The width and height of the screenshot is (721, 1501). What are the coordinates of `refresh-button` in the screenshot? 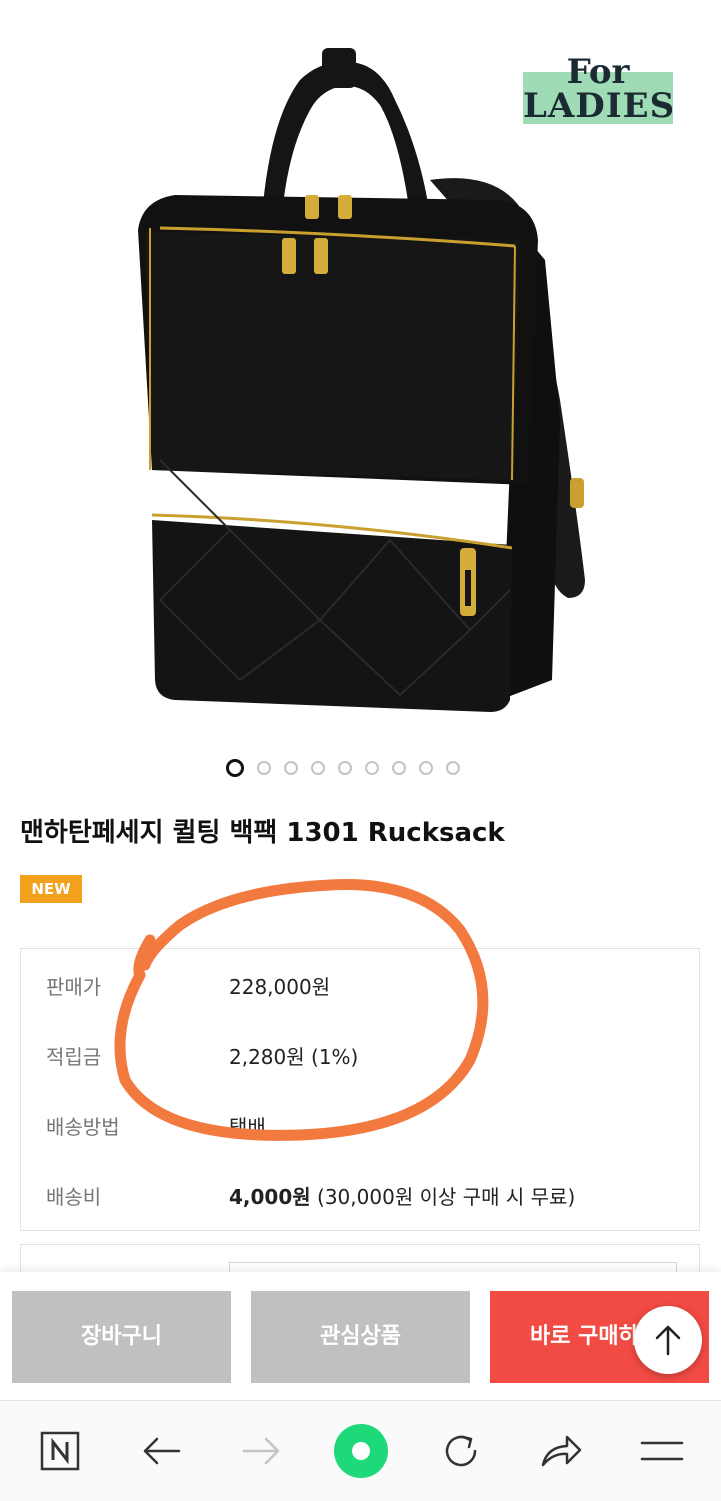 It's located at (461, 1451).